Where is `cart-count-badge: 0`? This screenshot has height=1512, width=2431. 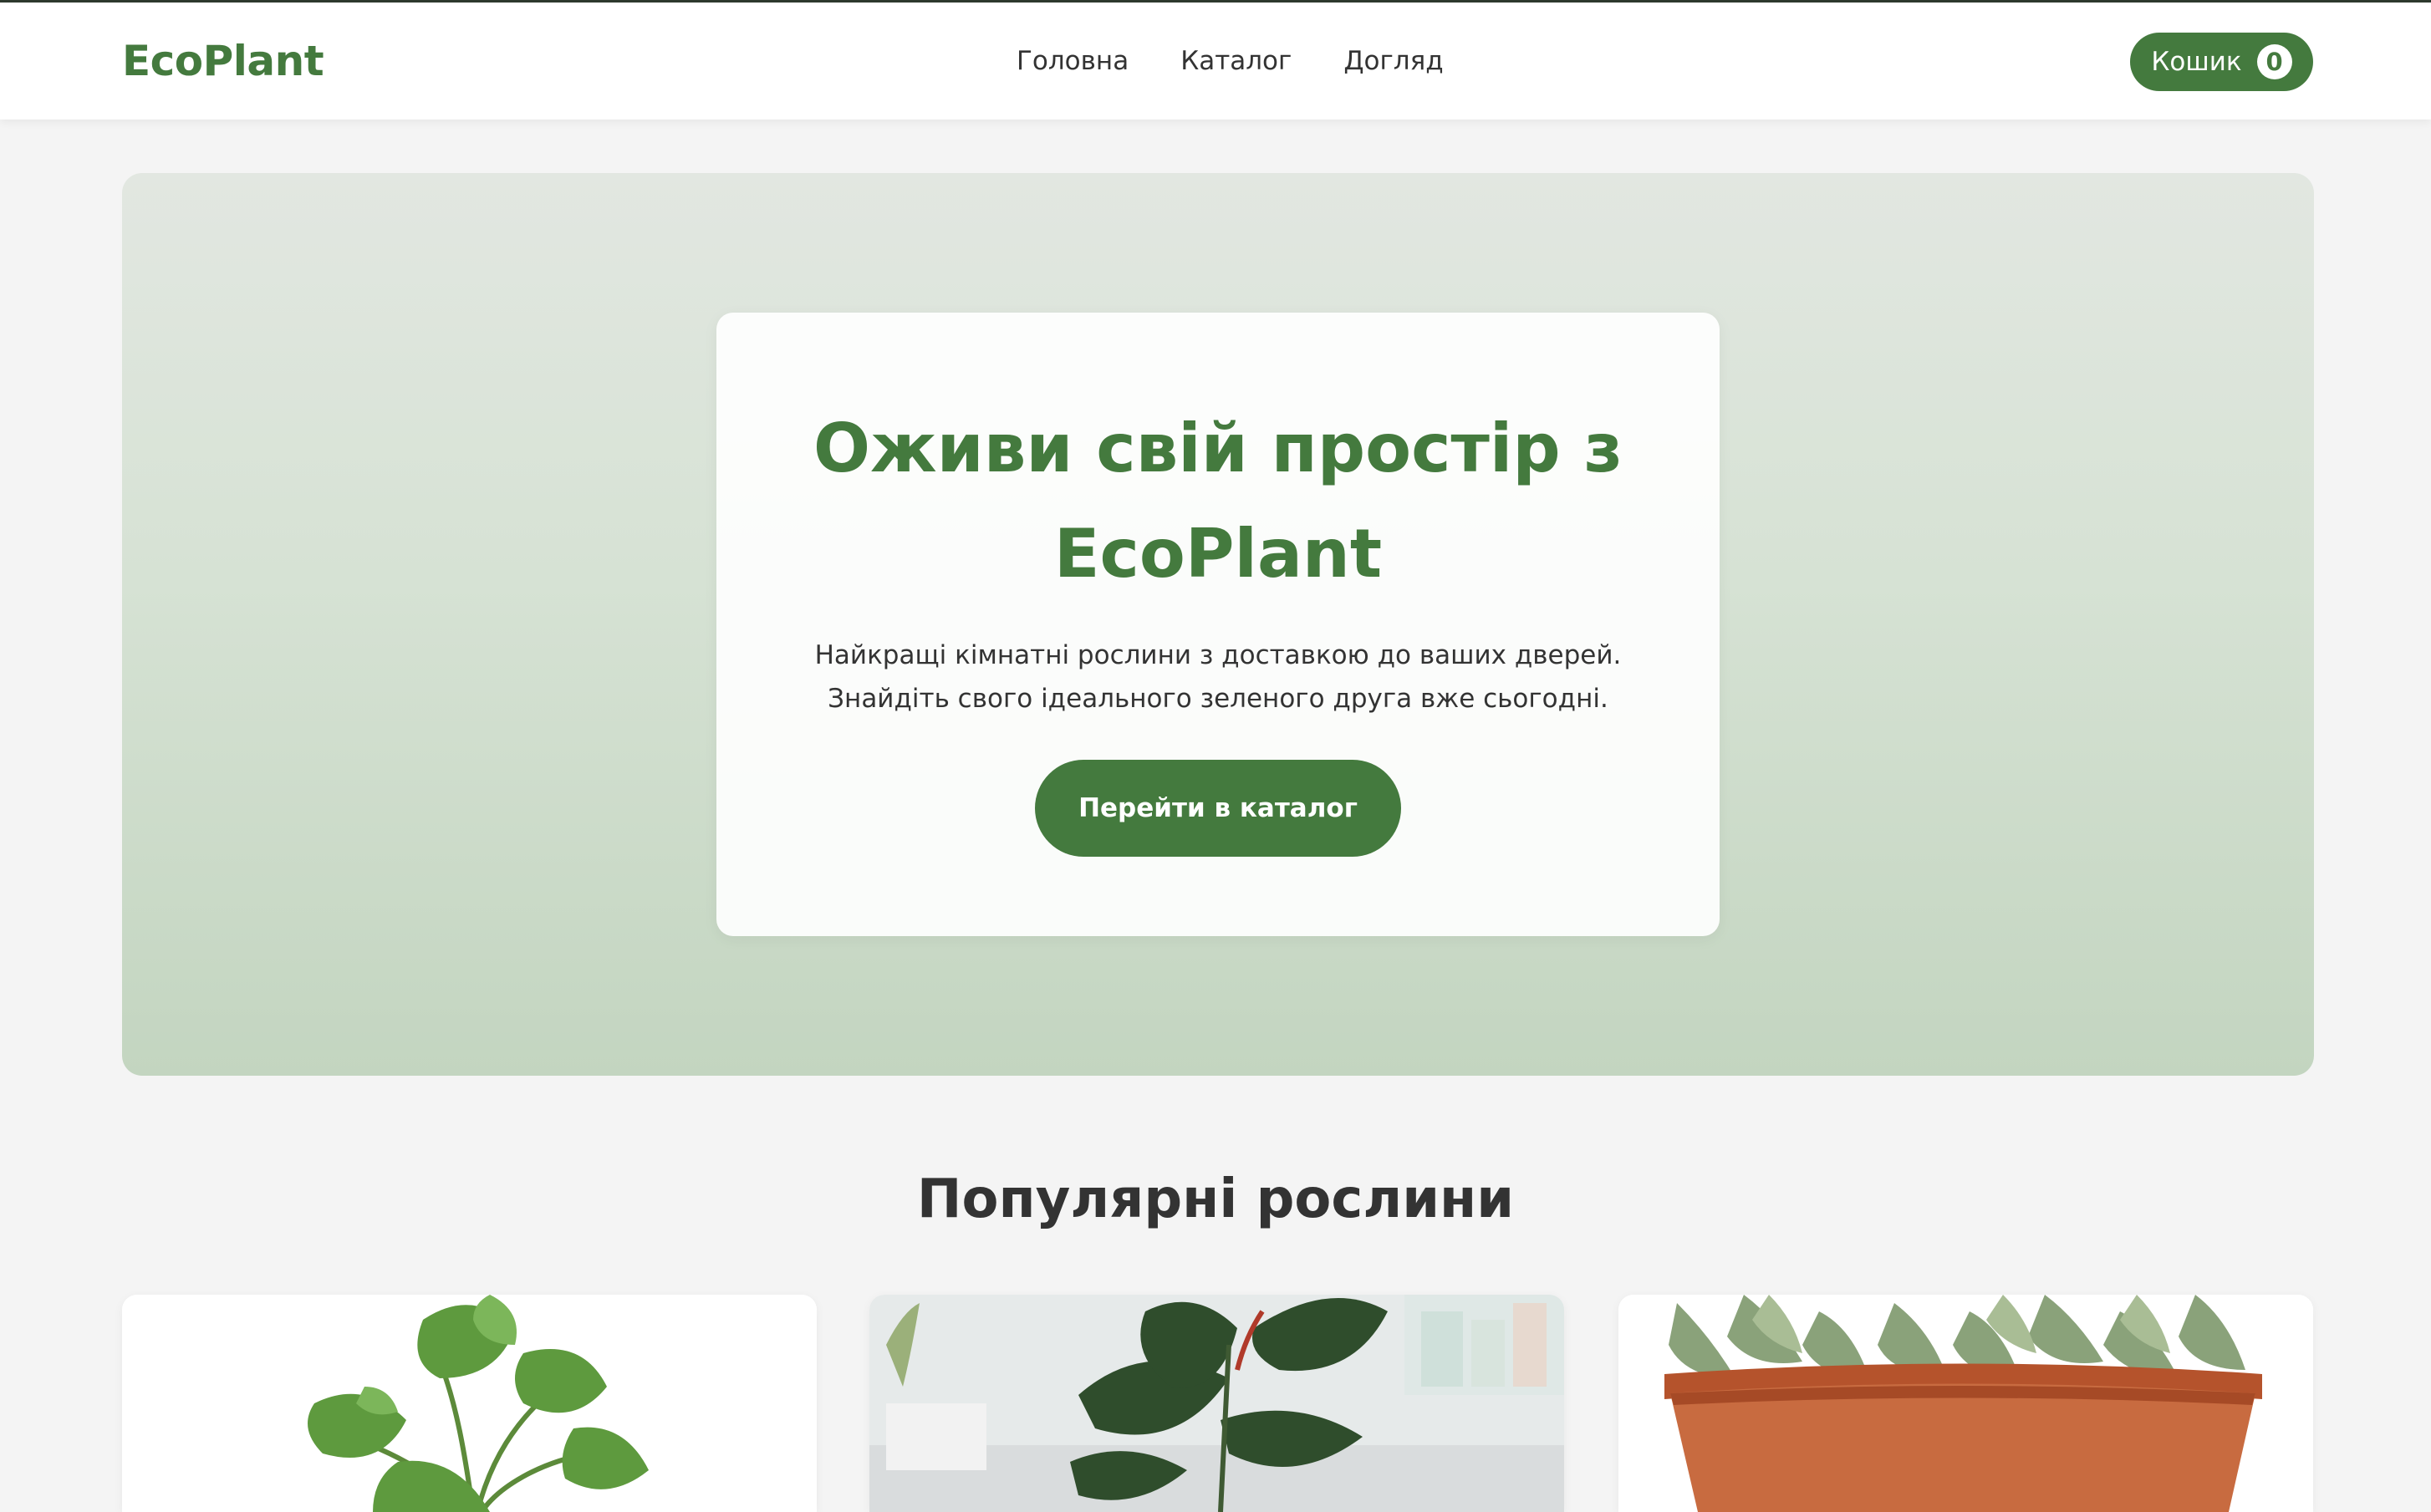
cart-count-badge: 0 is located at coordinates (2274, 61).